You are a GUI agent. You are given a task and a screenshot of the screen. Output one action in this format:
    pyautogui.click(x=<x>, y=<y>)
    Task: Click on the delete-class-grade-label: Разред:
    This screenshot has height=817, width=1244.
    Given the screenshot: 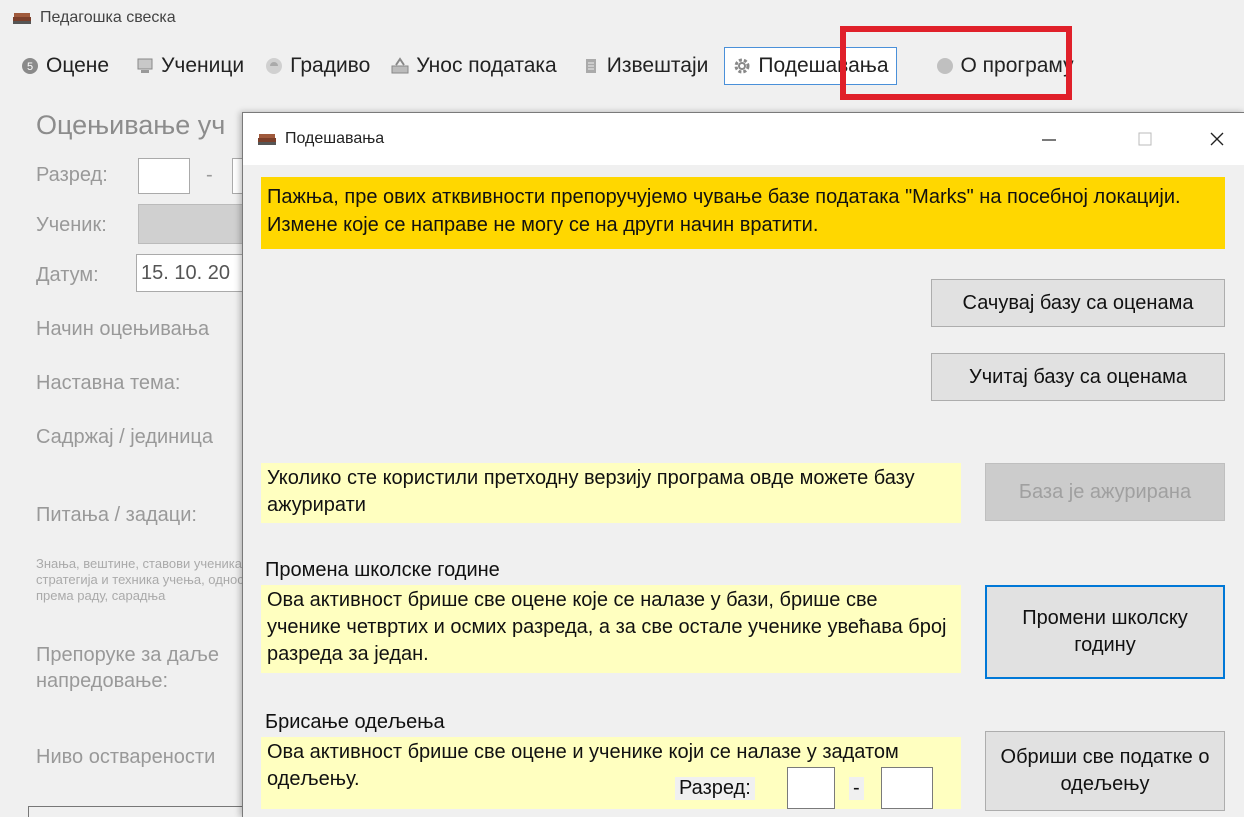 What is the action you would take?
    pyautogui.click(x=715, y=788)
    